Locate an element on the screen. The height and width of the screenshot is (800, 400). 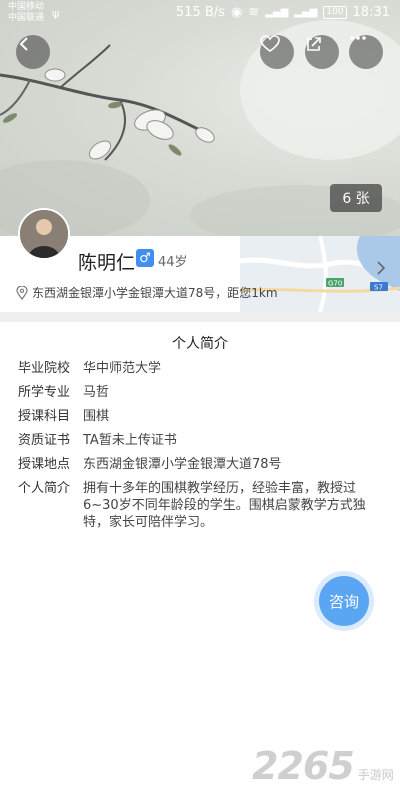
detail-value: 东西湖金银潭小学金银潭大道78号 is located at coordinates (182, 464).